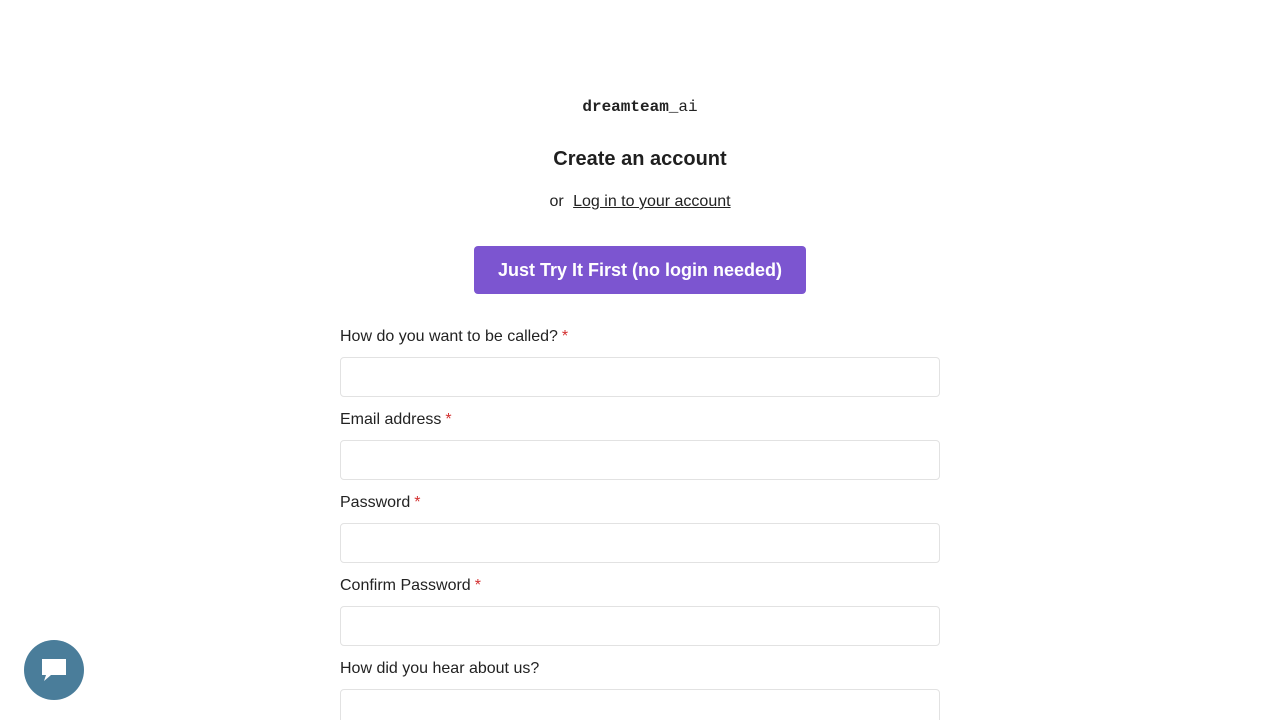  Describe the element at coordinates (556, 201) in the screenshot. I see `or-text: or` at that location.